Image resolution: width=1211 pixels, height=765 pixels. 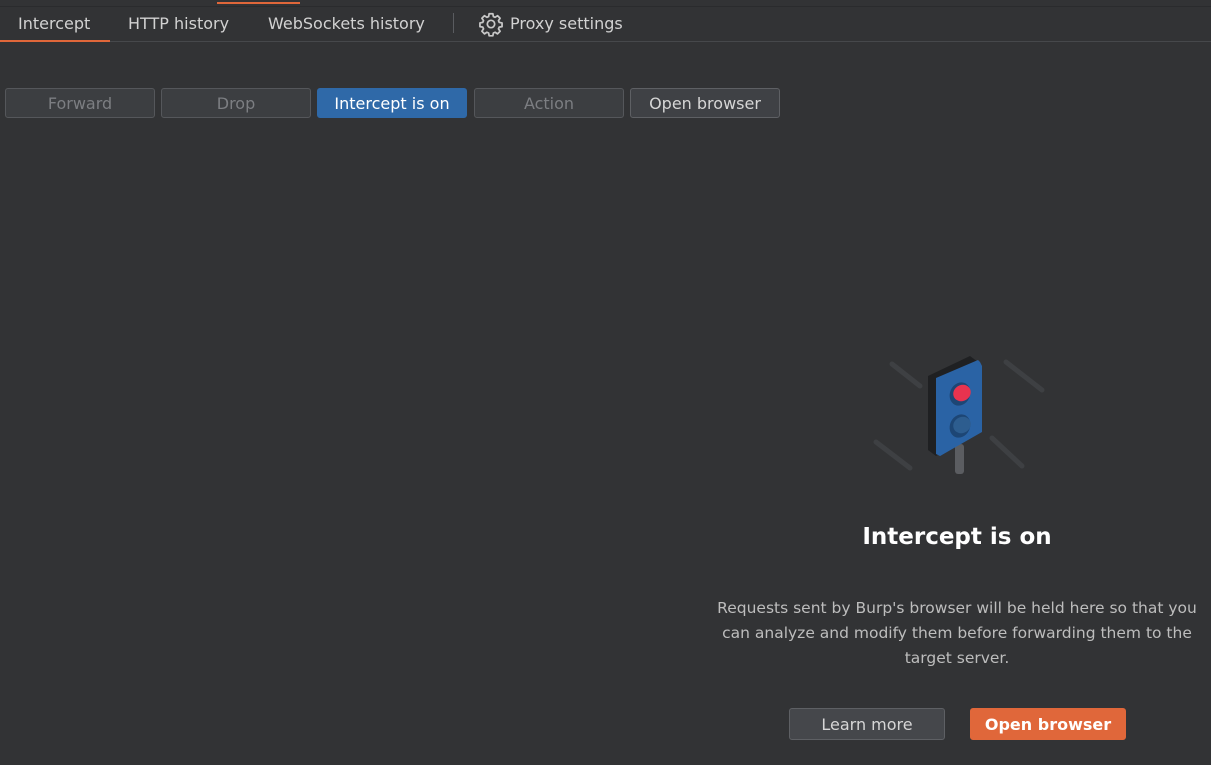 What do you see at coordinates (566, 24) in the screenshot?
I see `tab-proxy-settings: Proxy settings` at bounding box center [566, 24].